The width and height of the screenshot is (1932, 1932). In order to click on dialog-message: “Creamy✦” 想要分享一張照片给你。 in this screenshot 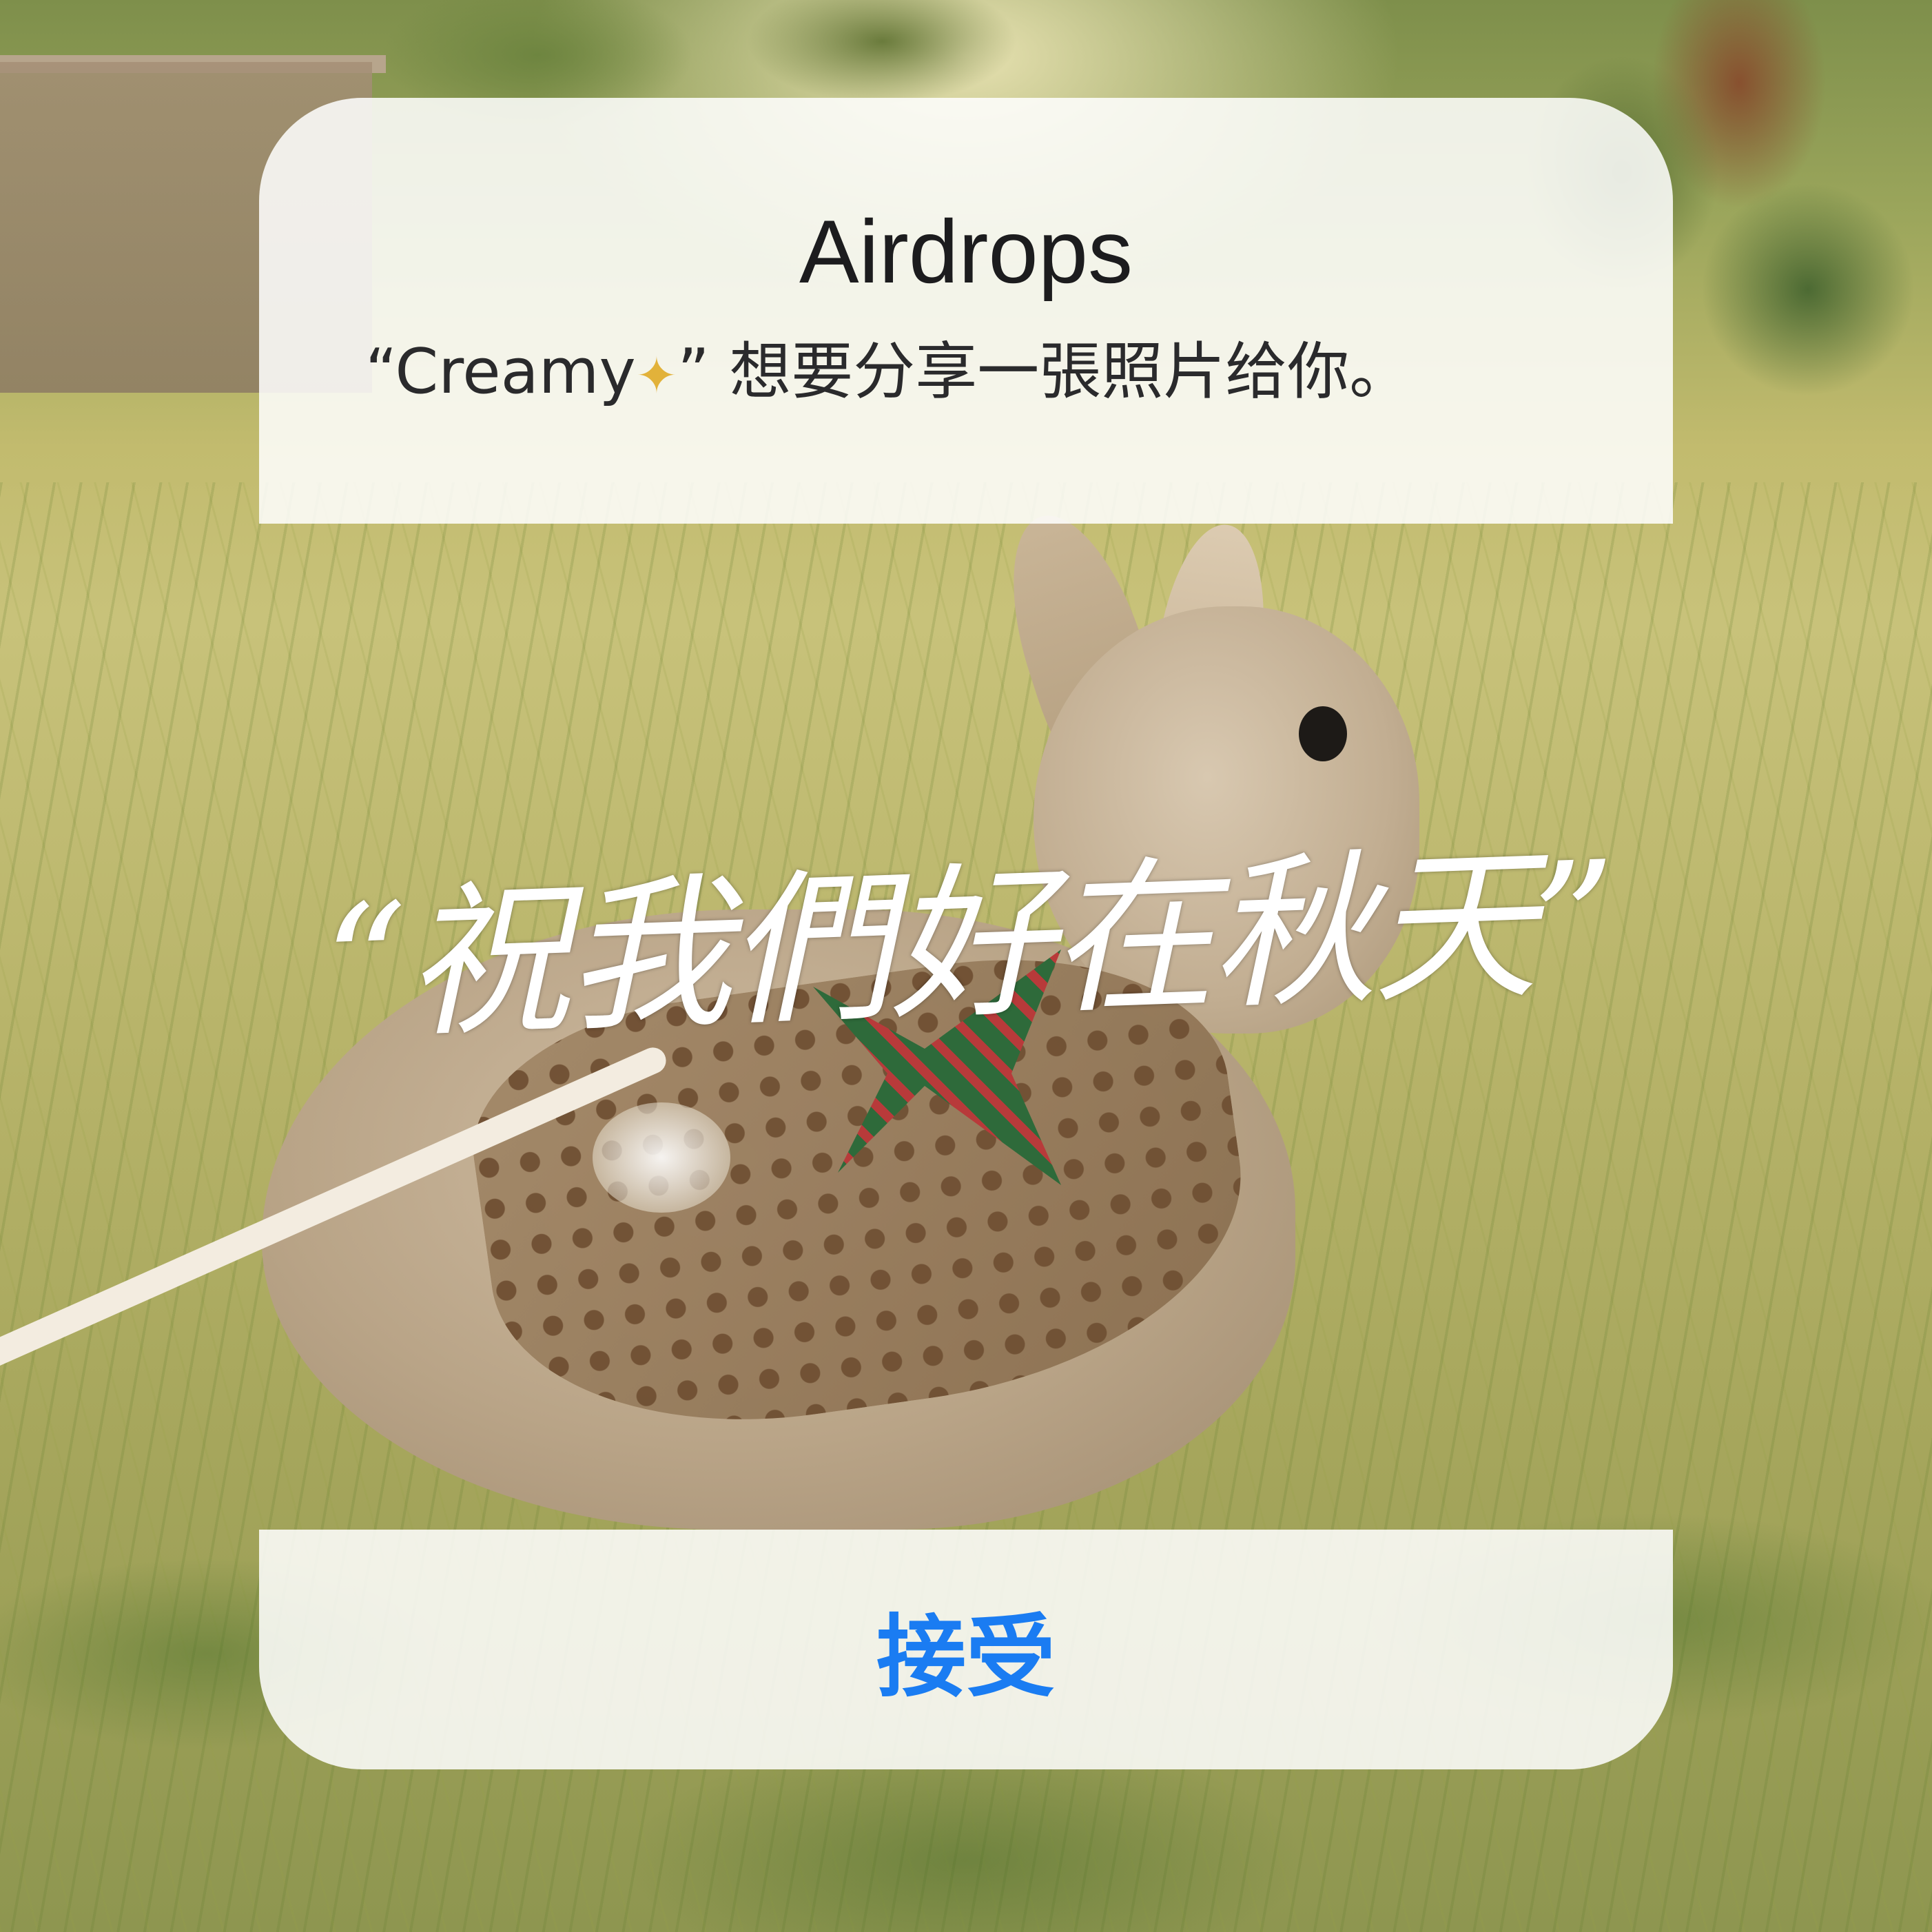, I will do `click(1019, 373)`.